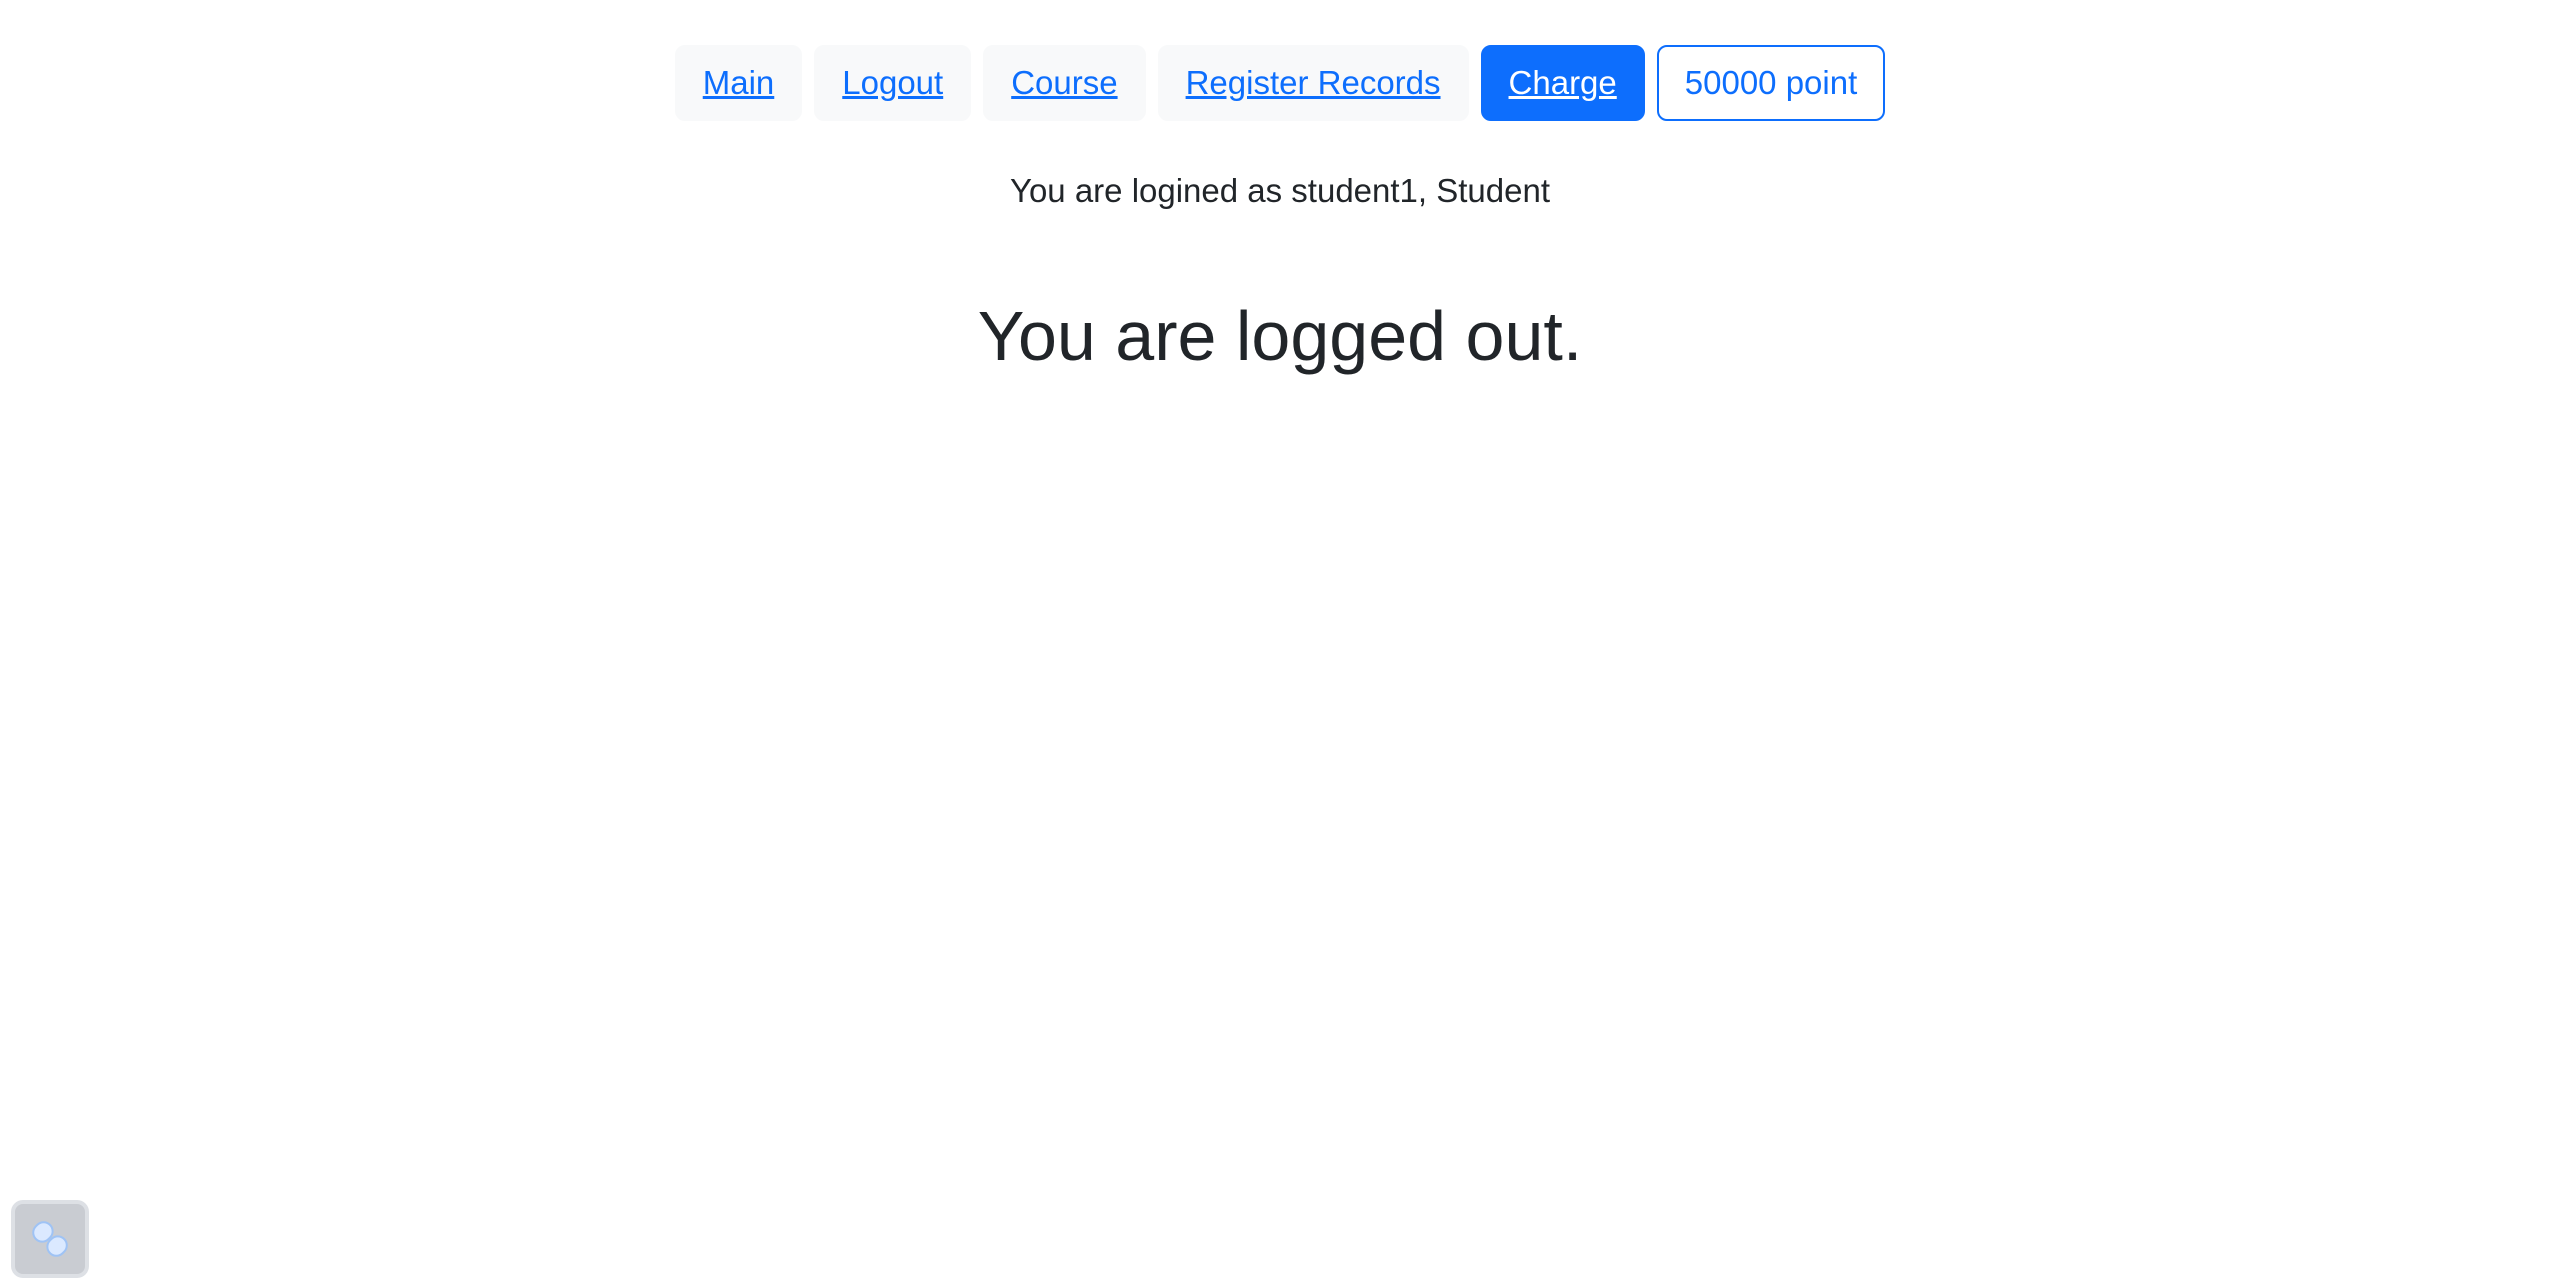 The height and width of the screenshot is (1286, 2560). I want to click on charge-button: Charge, so click(1562, 83).